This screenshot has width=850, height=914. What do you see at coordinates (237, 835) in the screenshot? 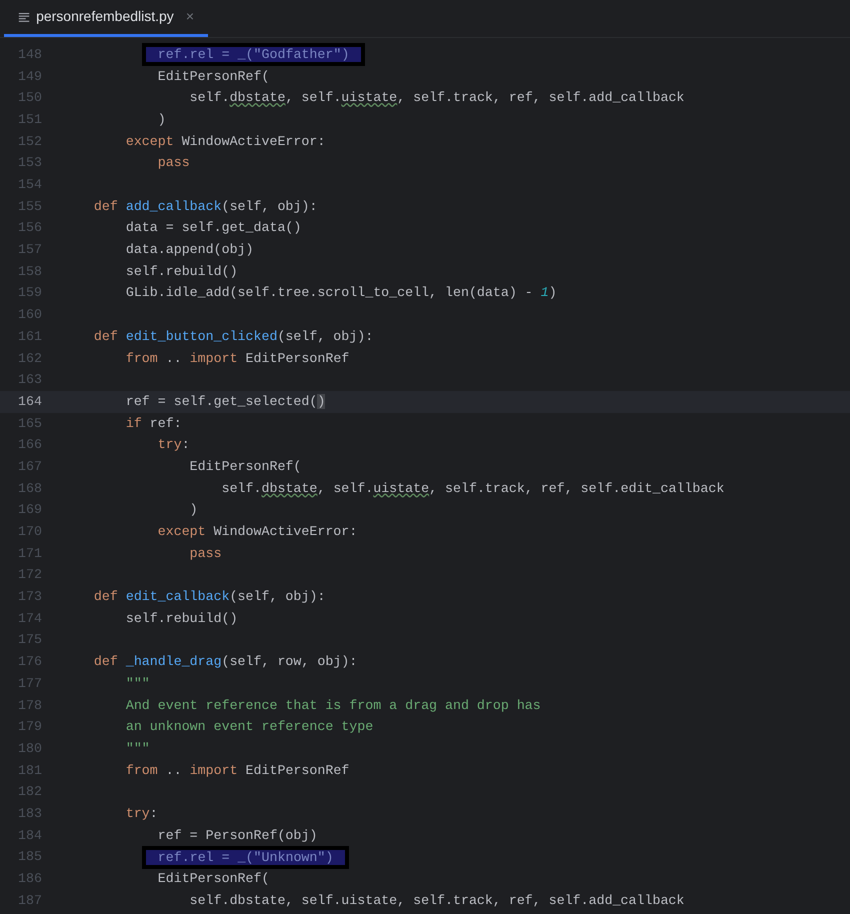
I see `code-text: ref = PersonRef(obj)` at bounding box center [237, 835].